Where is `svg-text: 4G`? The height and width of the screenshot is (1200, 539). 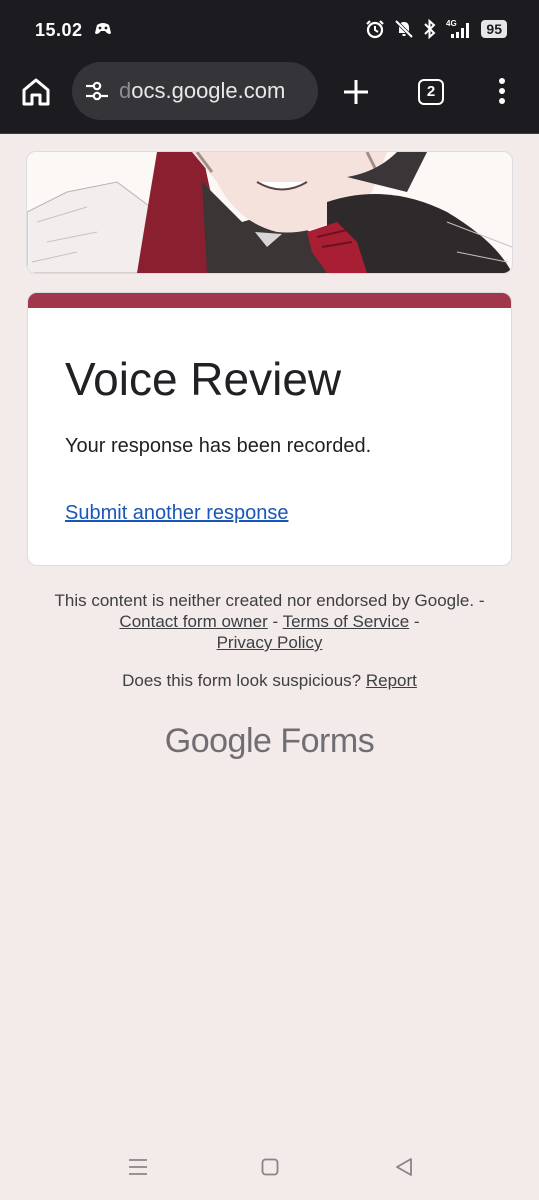 svg-text: 4G is located at coordinates (451, 23).